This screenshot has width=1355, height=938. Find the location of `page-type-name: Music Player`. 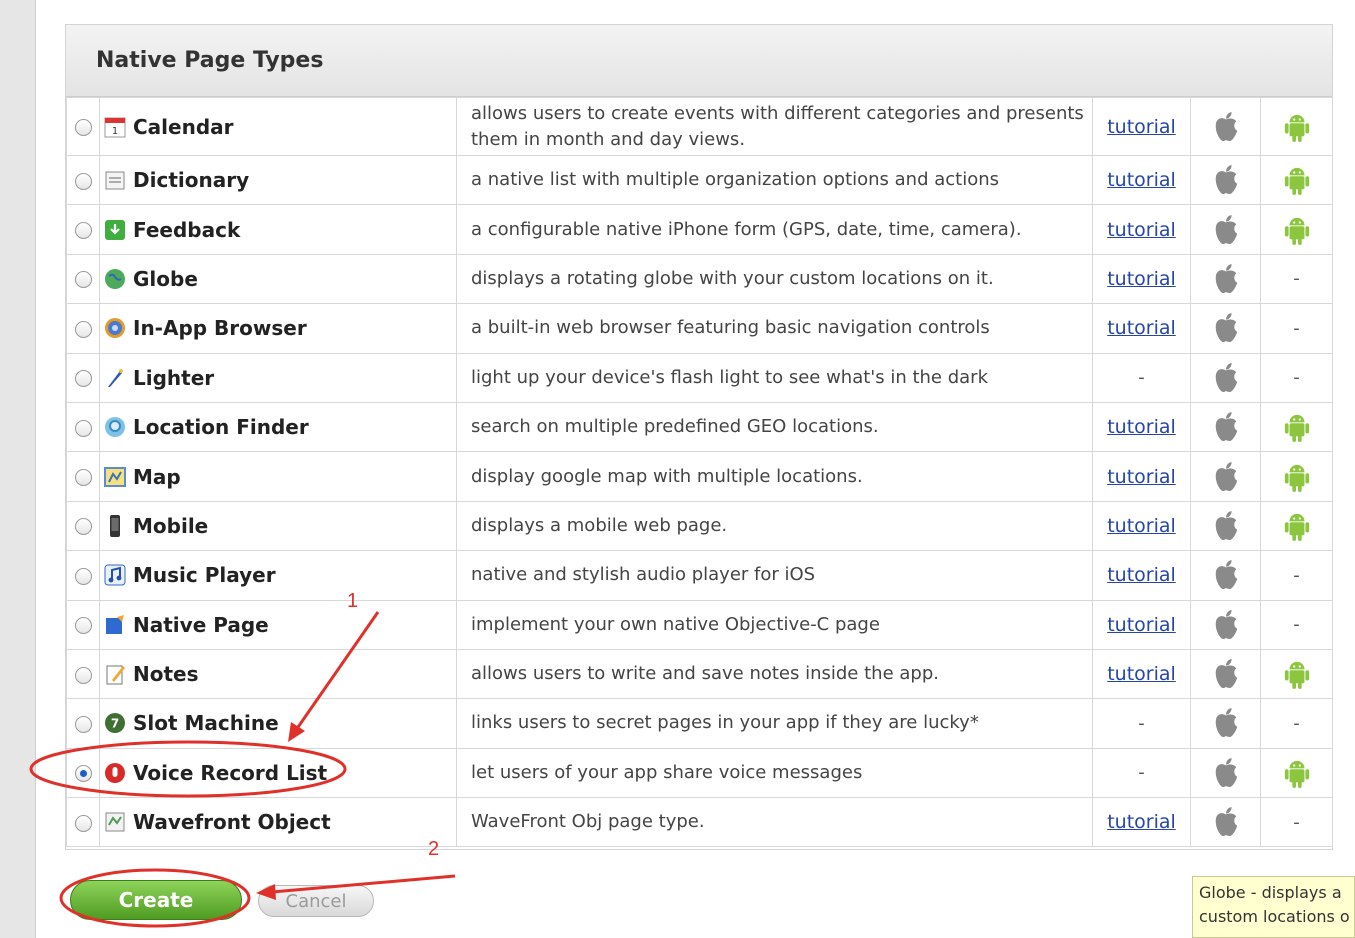

page-type-name: Music Player is located at coordinates (204, 575).